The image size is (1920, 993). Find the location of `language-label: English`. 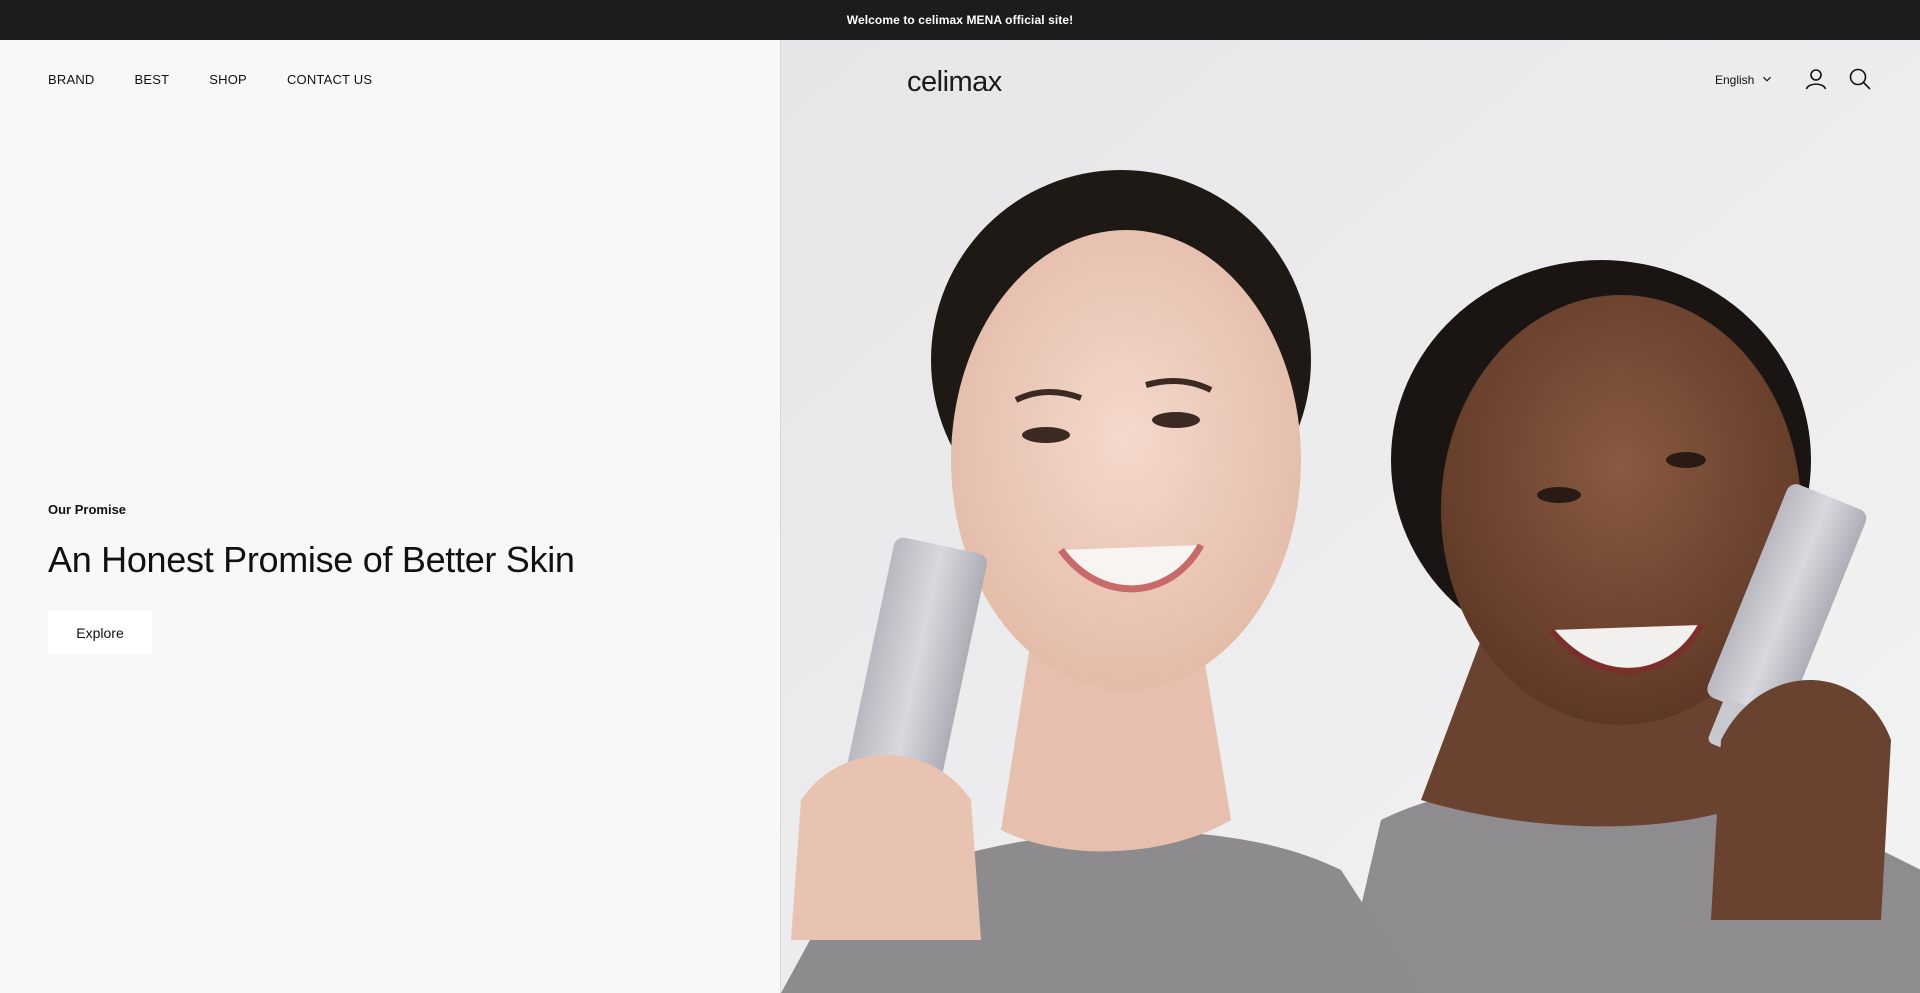

language-label: English is located at coordinates (1735, 80).